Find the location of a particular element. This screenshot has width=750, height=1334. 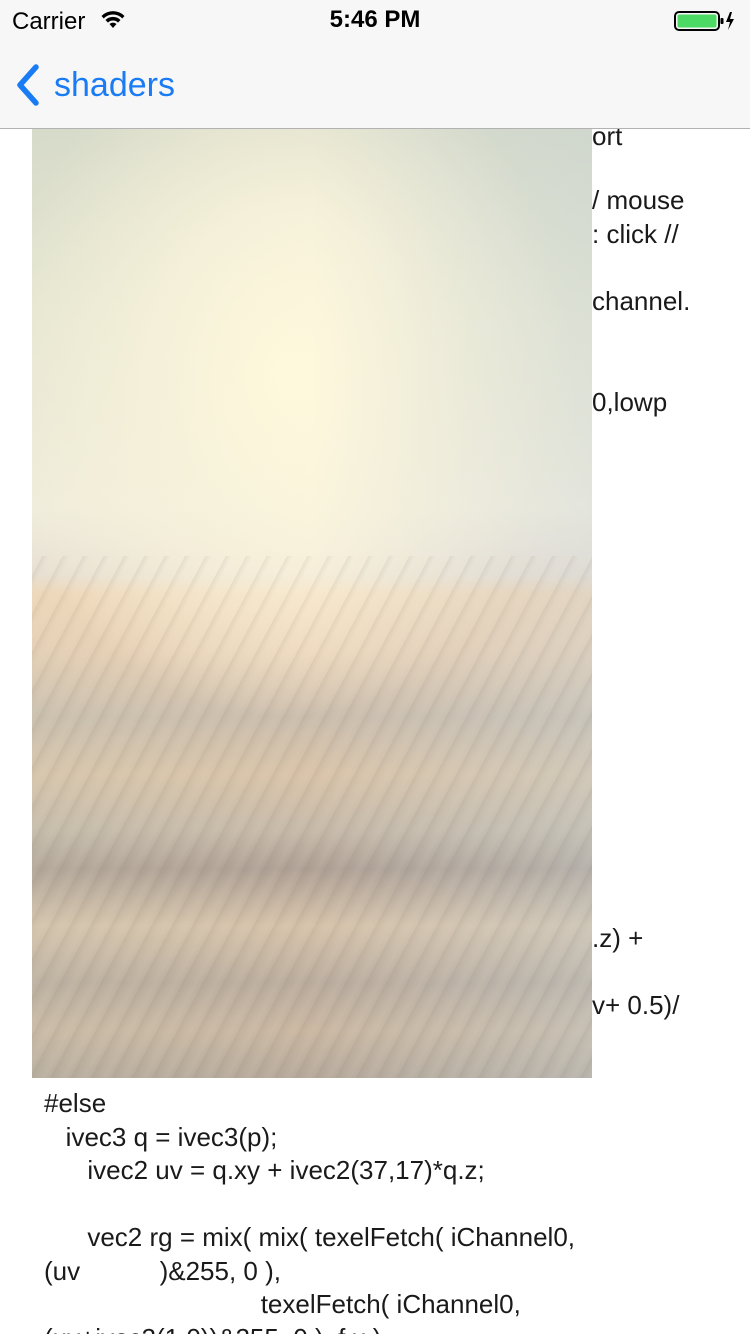

status-time: 5:46 PM is located at coordinates (375, 19).